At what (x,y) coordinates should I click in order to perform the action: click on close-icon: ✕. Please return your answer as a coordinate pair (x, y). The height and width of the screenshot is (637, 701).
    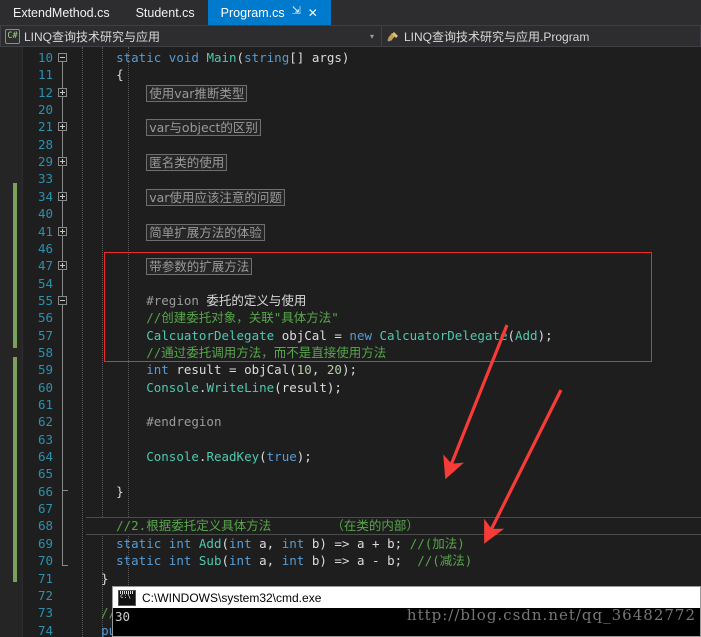
    Looking at the image, I should click on (313, 13).